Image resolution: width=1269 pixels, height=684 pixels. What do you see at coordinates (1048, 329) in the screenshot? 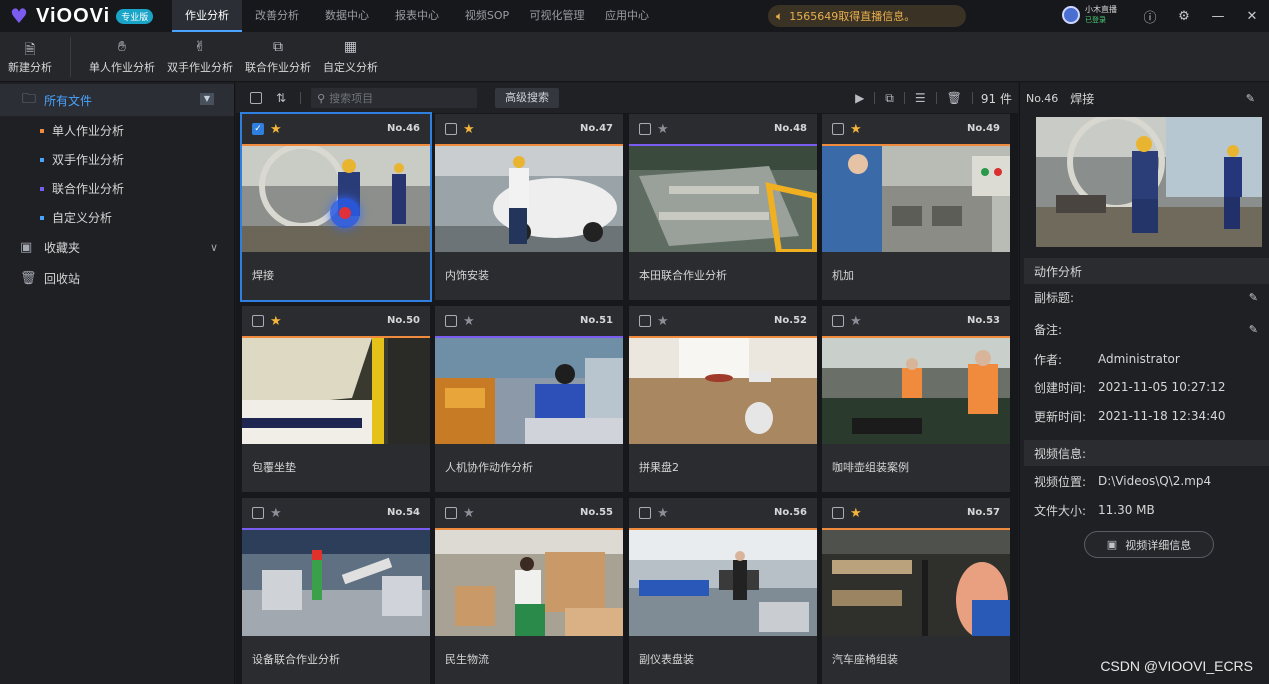
I see `note-label: 备注:` at bounding box center [1048, 329].